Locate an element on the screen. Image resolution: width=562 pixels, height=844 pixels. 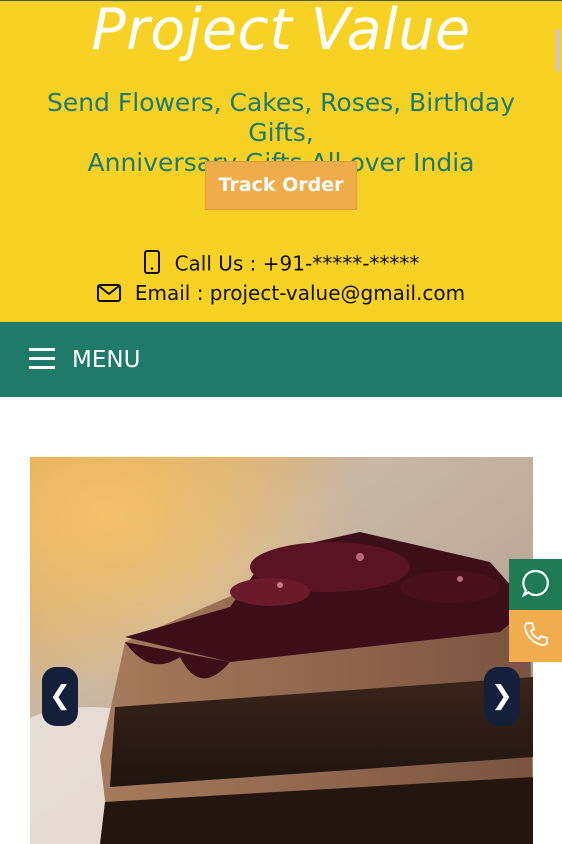
envelope-icon is located at coordinates (108, 295).